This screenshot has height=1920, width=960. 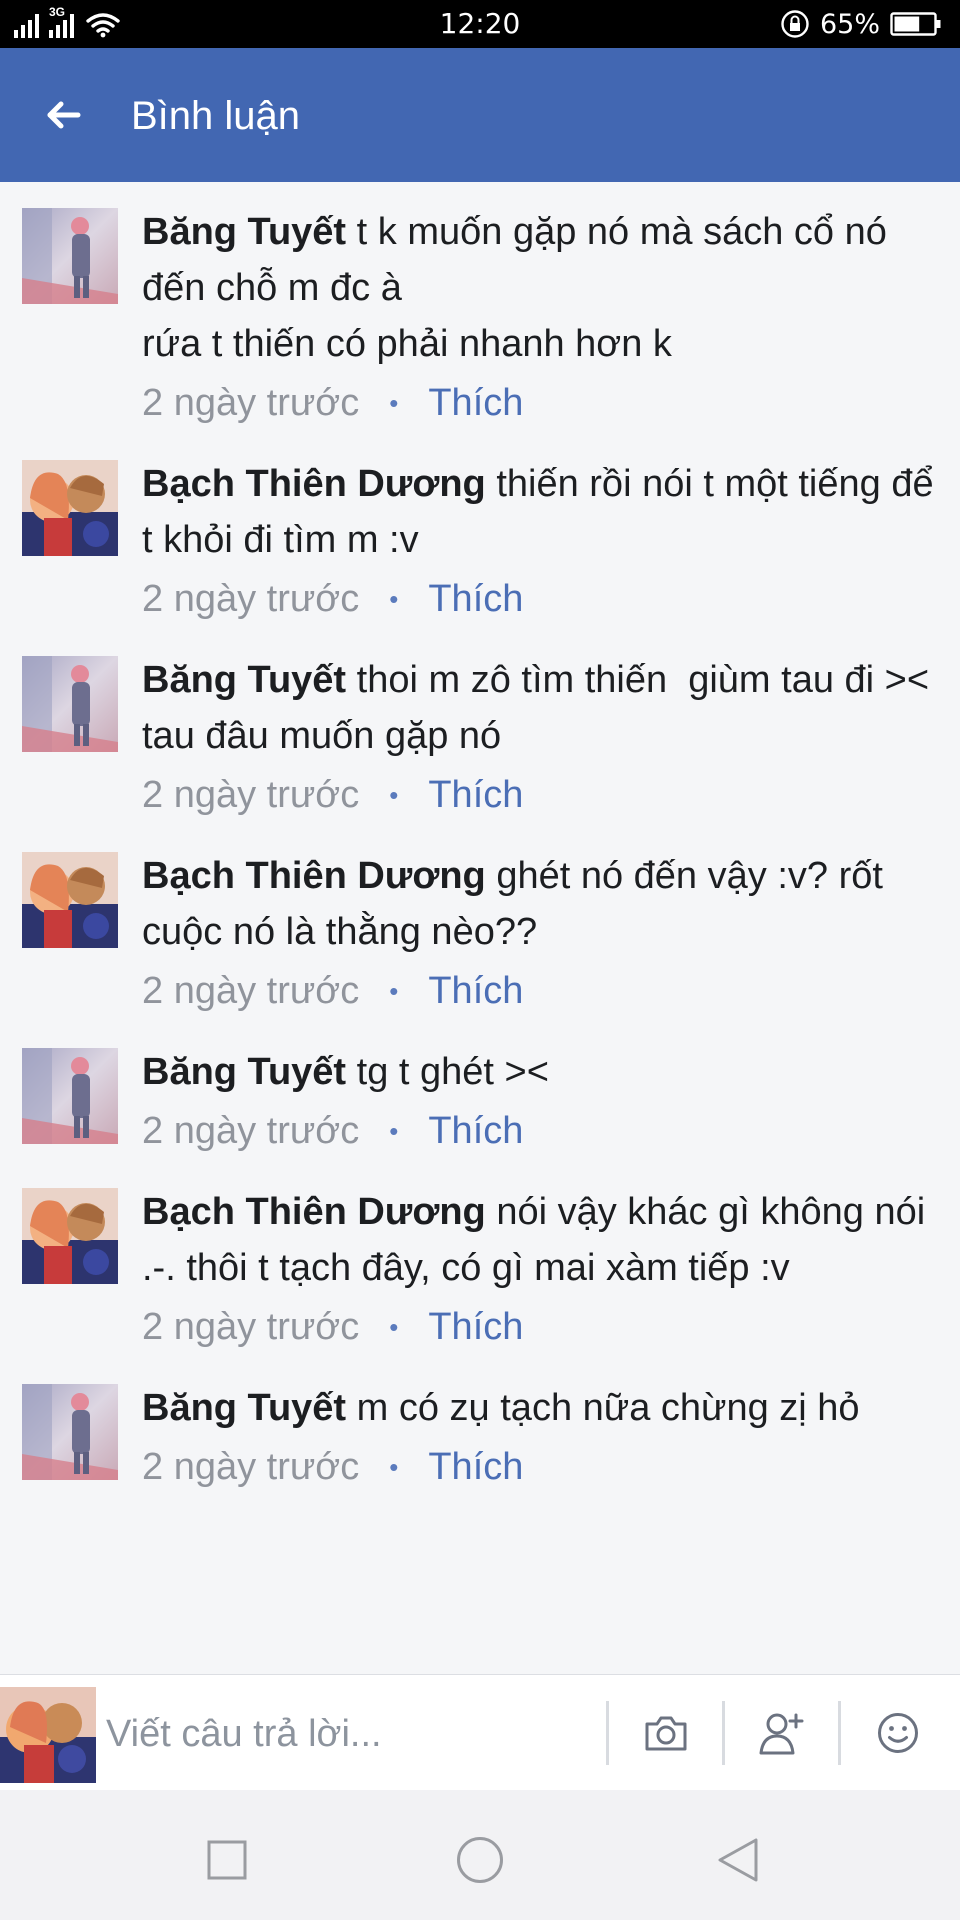 I want to click on recent-apps-icon, so click(x=227, y=1860).